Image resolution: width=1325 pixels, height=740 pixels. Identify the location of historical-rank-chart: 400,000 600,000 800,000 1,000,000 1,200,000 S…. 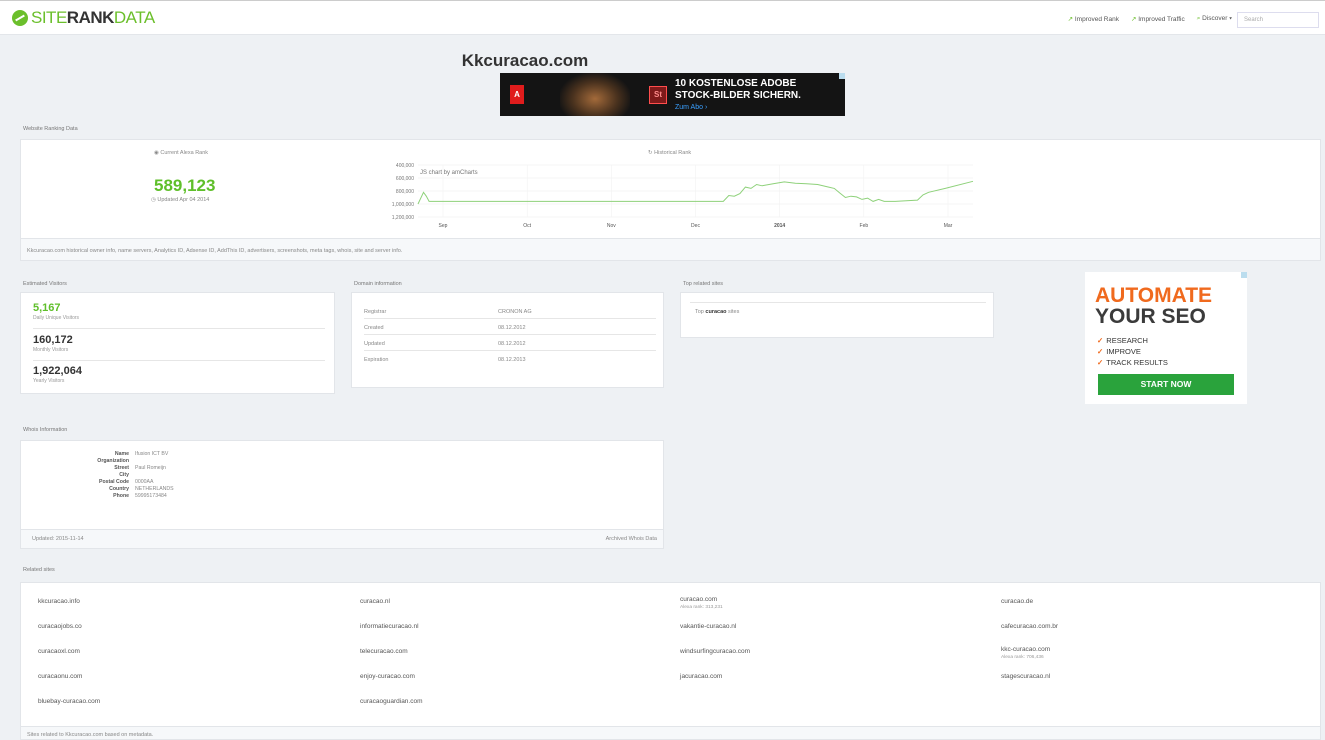
(668, 196).